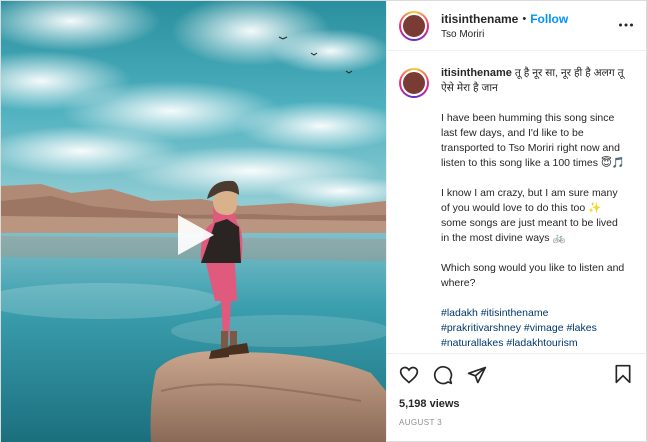  I want to click on more-options-icon, so click(626, 27).